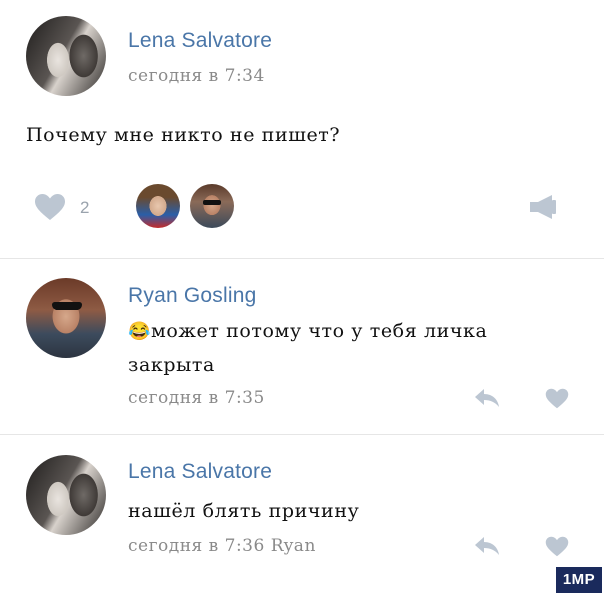  Describe the element at coordinates (543, 209) in the screenshot. I see `share-icon` at that location.